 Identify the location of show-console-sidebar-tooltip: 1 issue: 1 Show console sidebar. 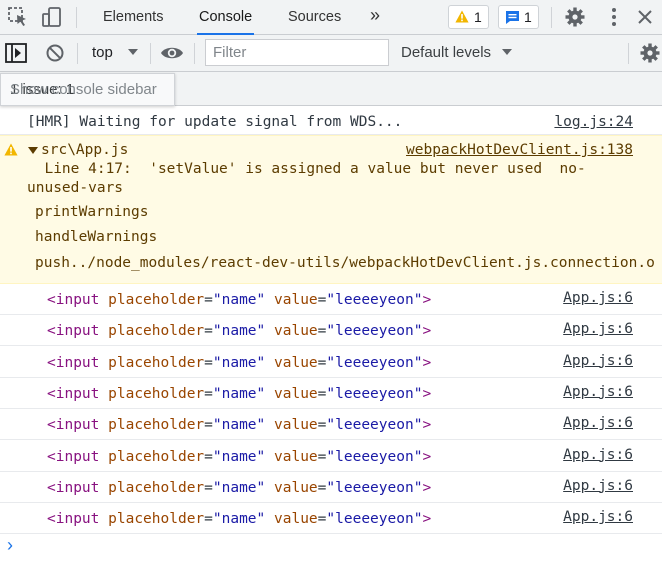
(87, 89).